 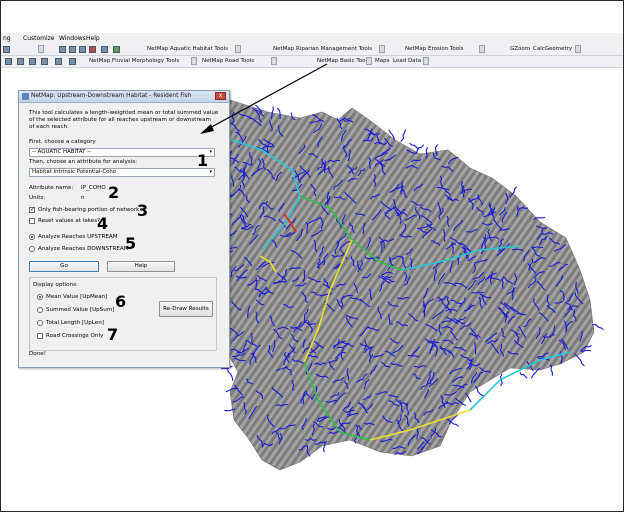 I want to click on calcgeometry-dropdown, so click(x=578, y=49).